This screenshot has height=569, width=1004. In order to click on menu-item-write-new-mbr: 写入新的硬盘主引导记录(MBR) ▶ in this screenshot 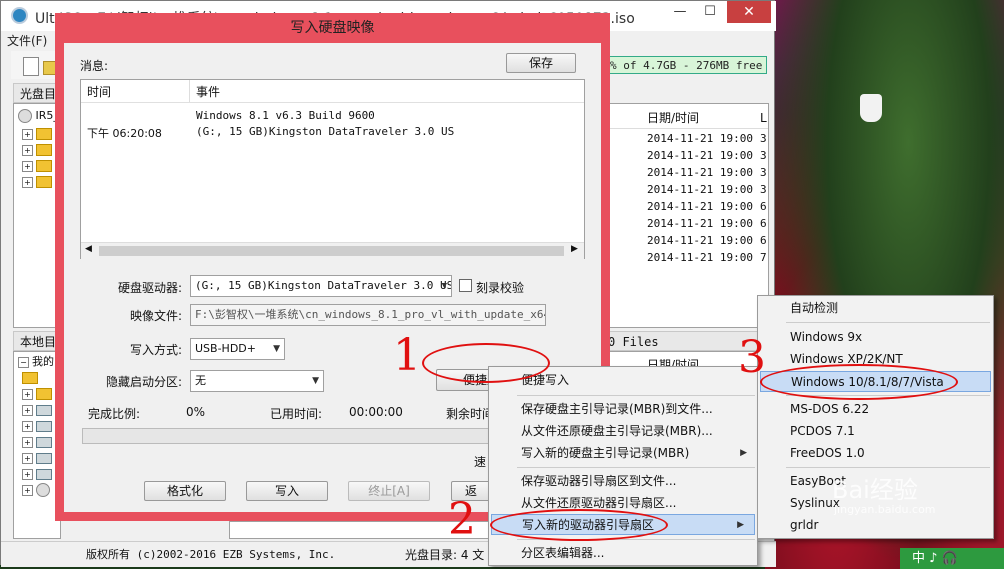, I will do `click(623, 453)`.